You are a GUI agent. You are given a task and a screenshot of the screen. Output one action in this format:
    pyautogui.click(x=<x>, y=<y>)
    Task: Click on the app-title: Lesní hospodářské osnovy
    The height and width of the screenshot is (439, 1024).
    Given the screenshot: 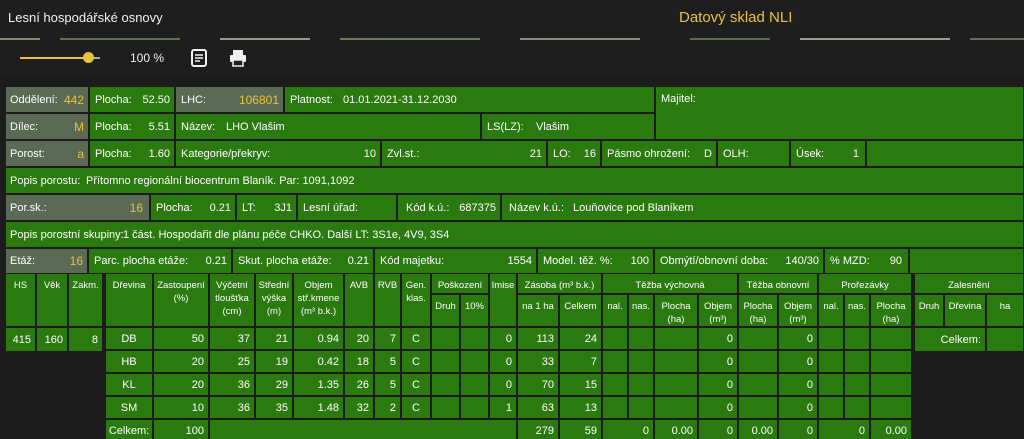 What is the action you would take?
    pyautogui.click(x=85, y=17)
    